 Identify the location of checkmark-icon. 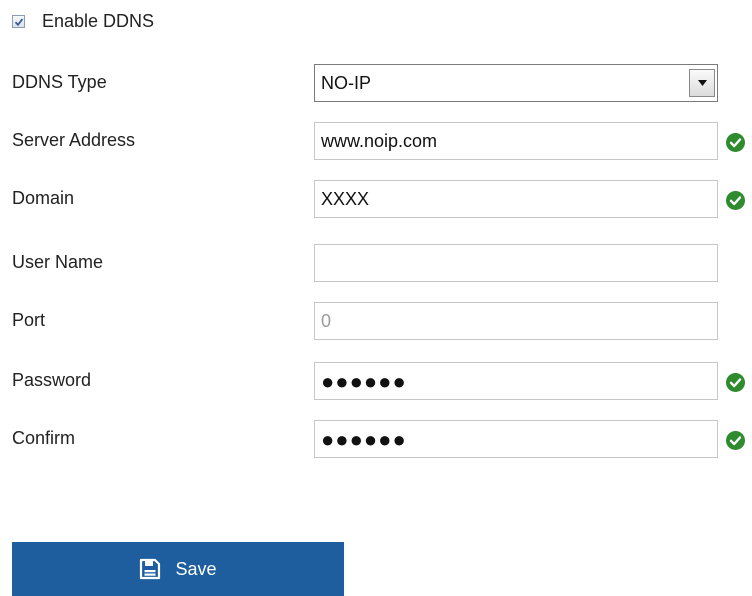
(19, 21).